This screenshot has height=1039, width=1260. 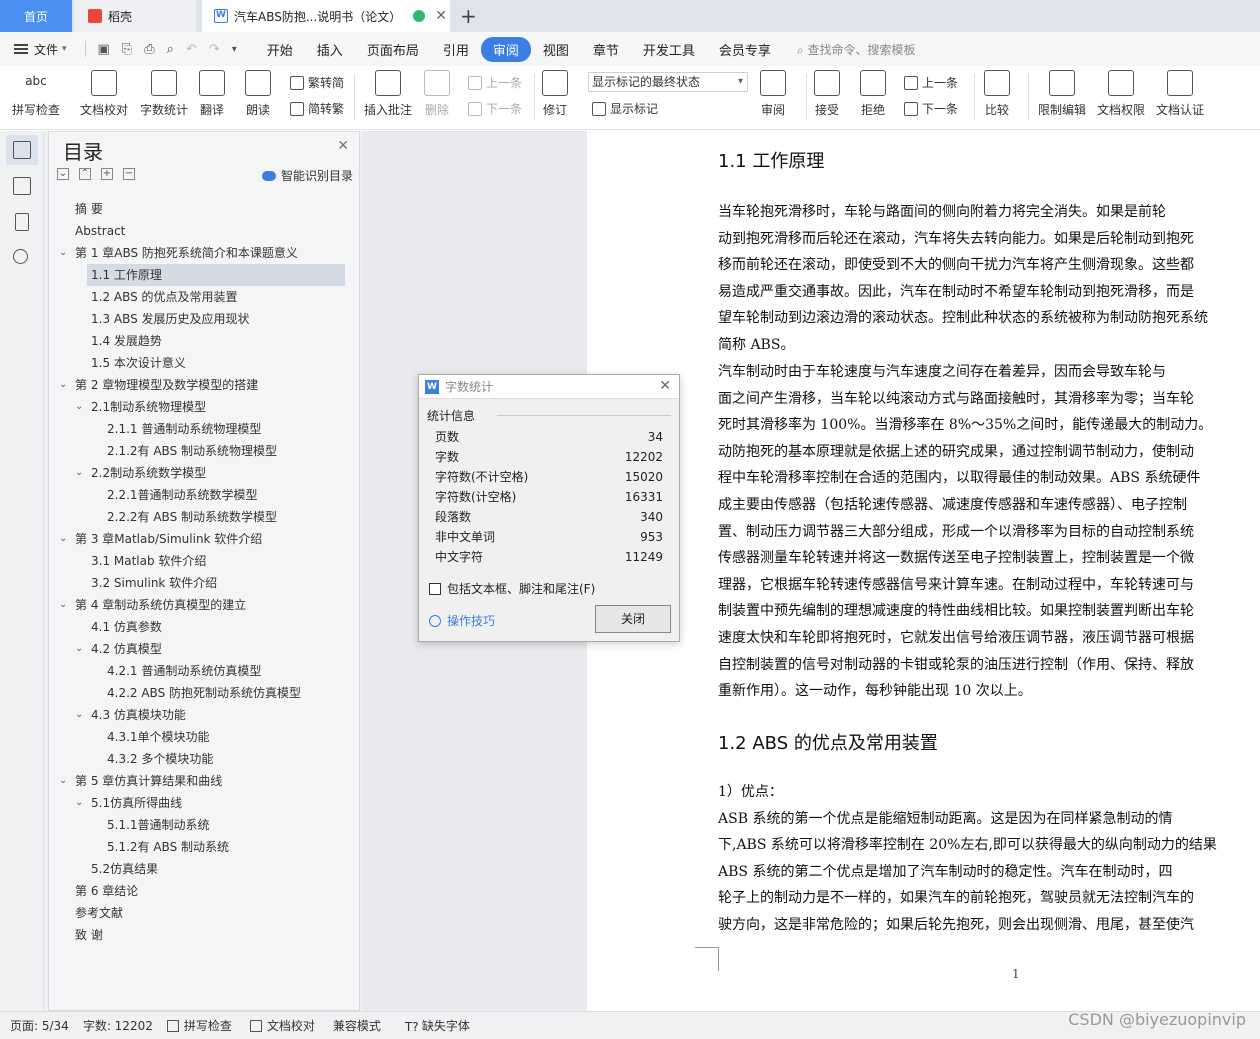 I want to click on read-aloud-button: 朗读, so click(x=258, y=94).